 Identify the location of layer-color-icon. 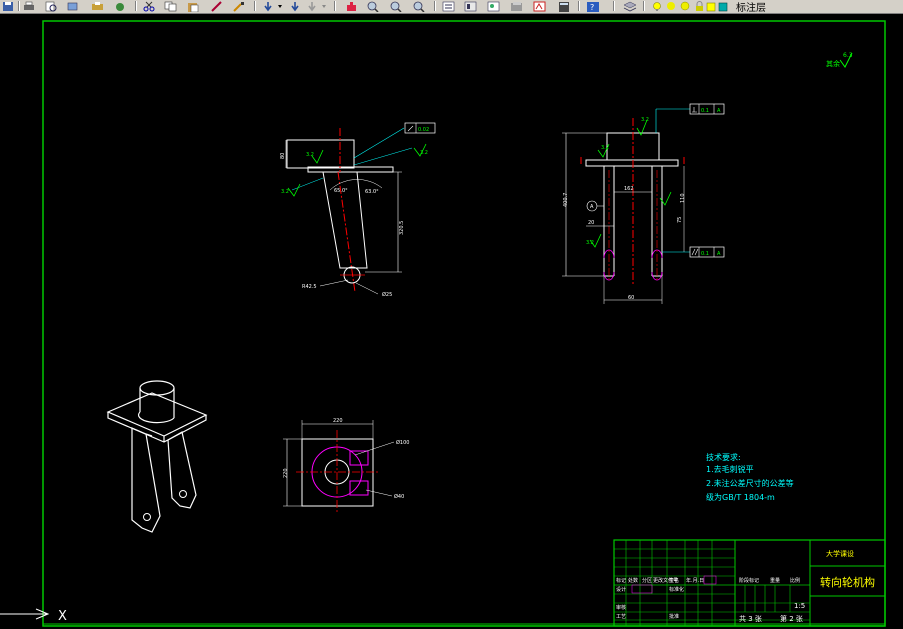
(723, 6).